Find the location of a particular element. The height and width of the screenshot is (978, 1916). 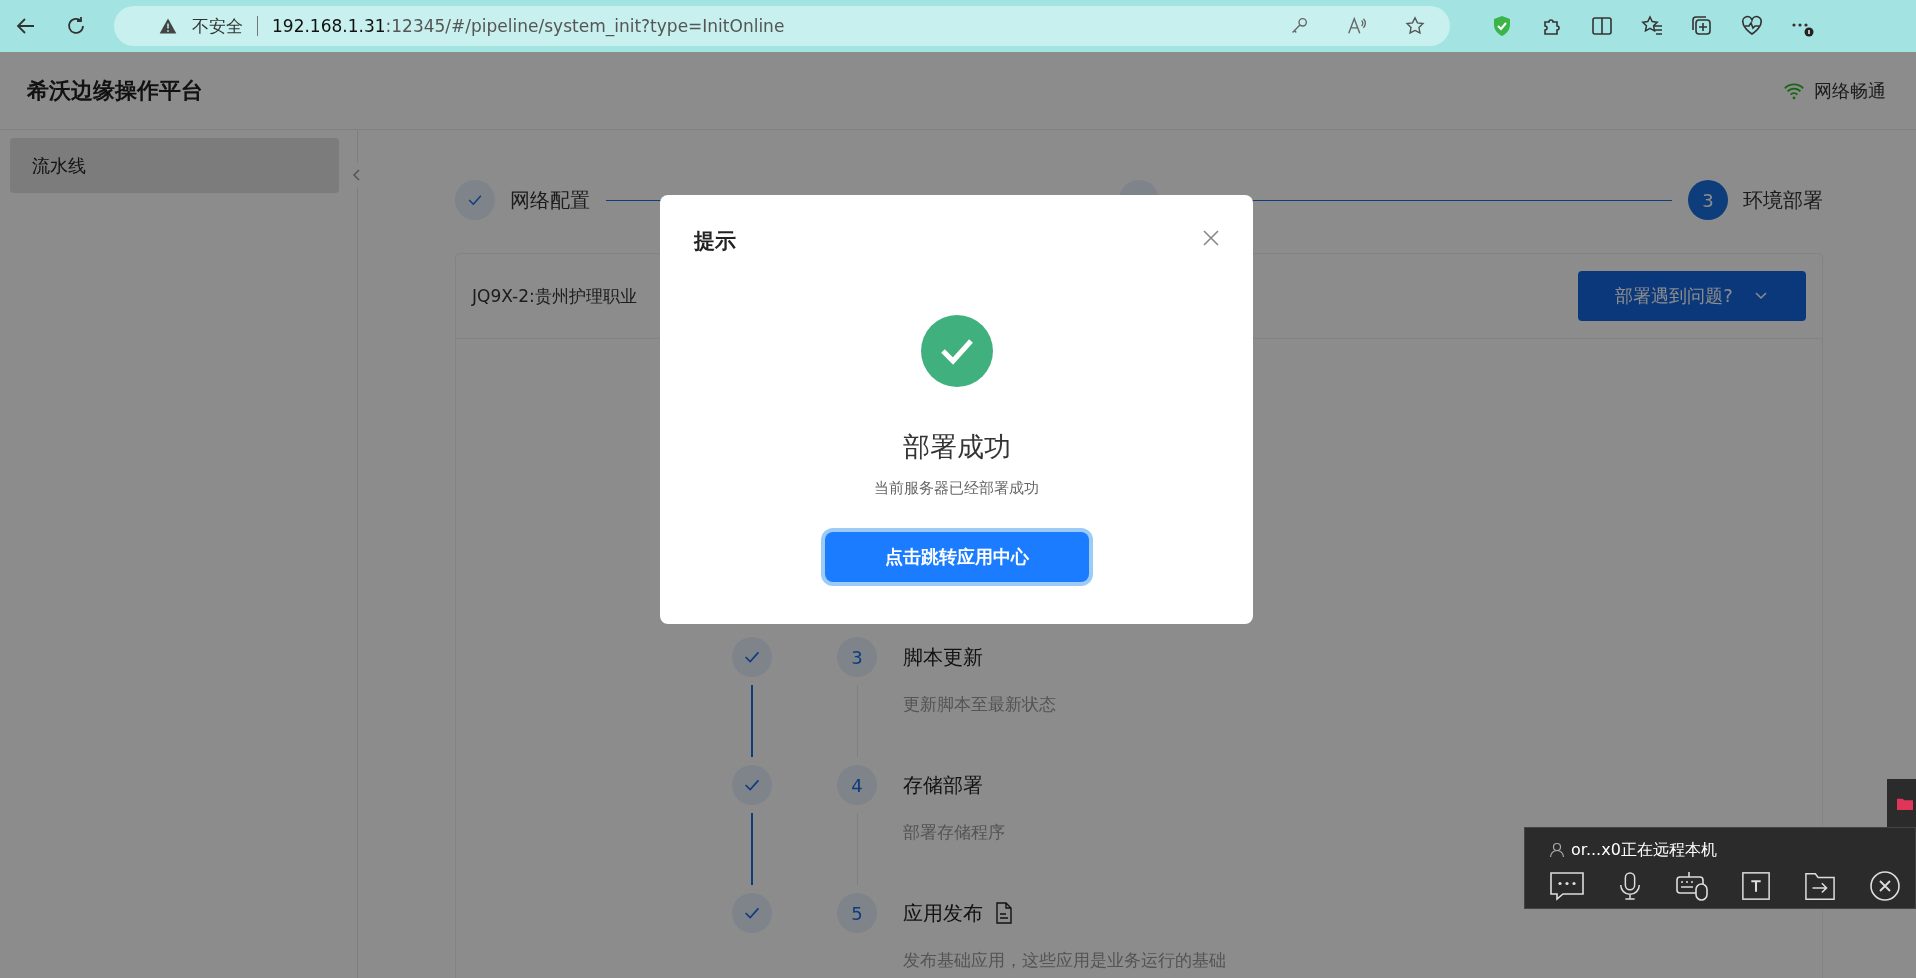

task-title: 脚本更新 is located at coordinates (943, 657).